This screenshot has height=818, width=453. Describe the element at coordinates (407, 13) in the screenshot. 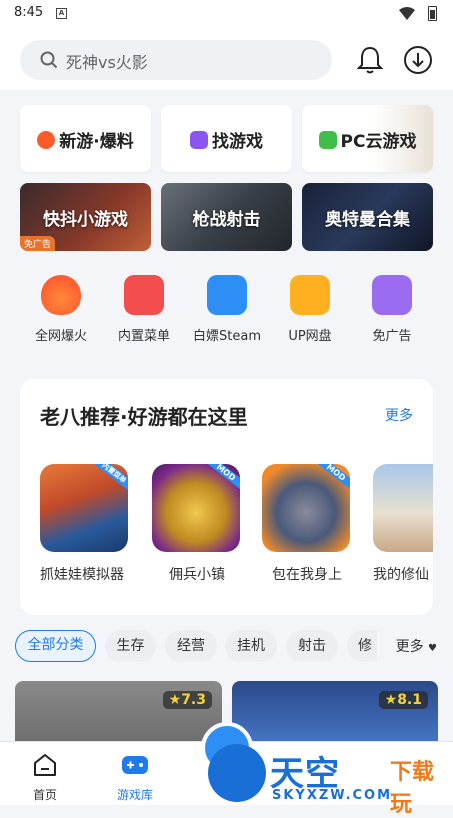

I see `wifi-icon` at that location.